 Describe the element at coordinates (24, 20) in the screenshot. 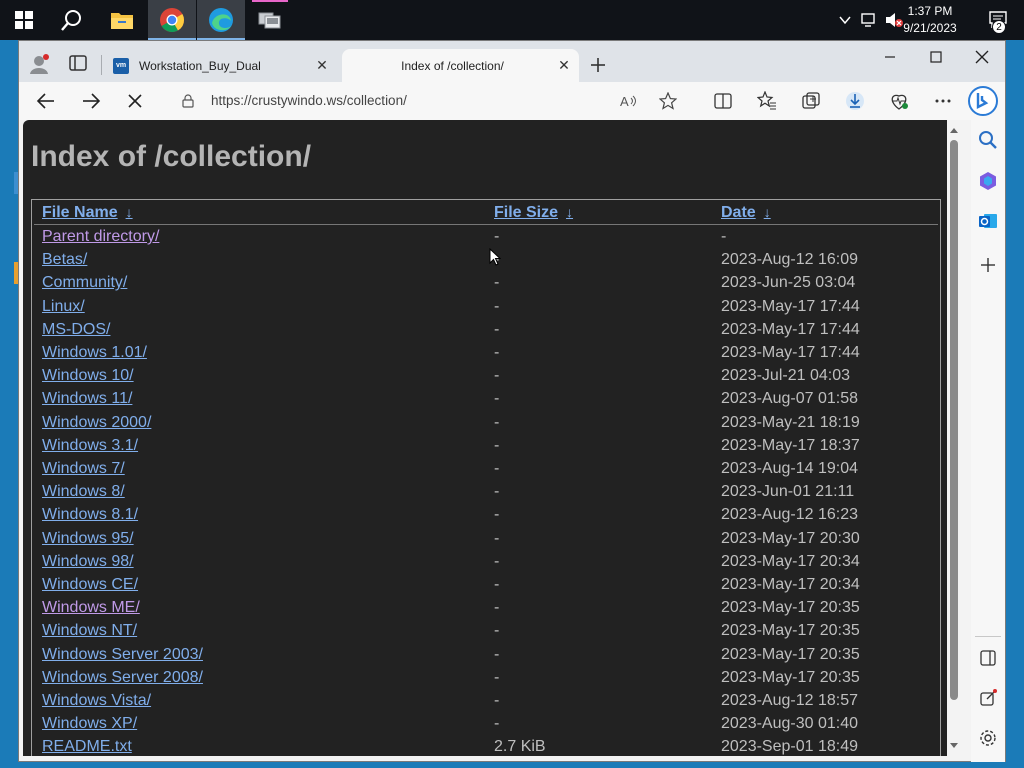

I see `start-button` at that location.